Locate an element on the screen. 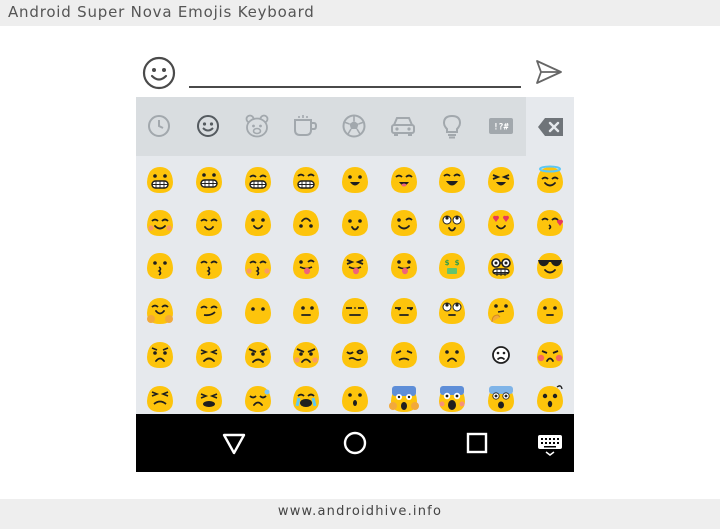 The image size is (720, 529). thinking-emoji-icon is located at coordinates (501, 311).